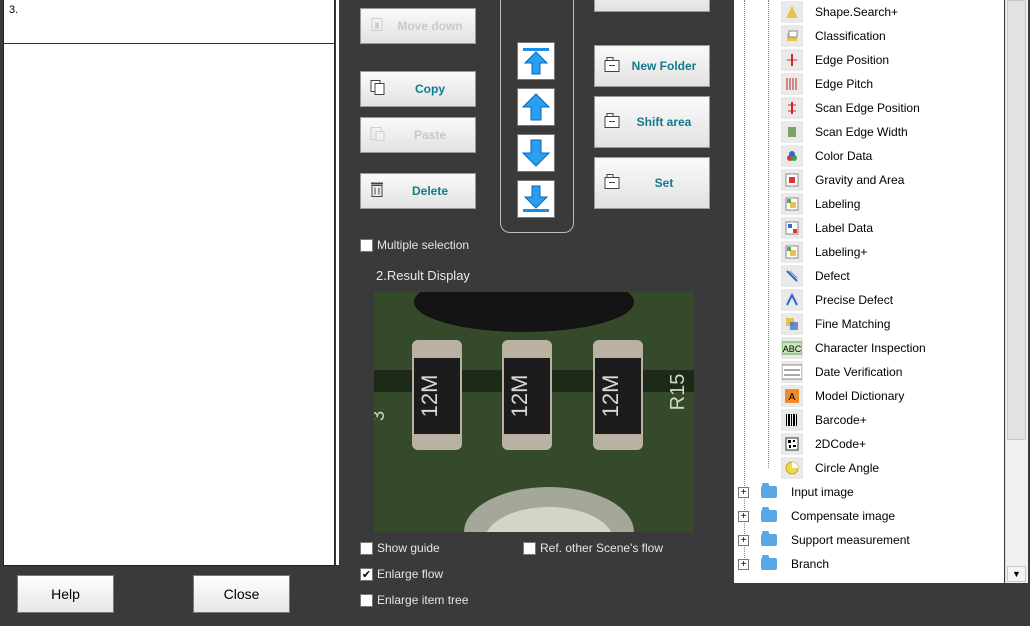  What do you see at coordinates (792, 84) in the screenshot?
I see `edge-pitch-icon` at bounding box center [792, 84].